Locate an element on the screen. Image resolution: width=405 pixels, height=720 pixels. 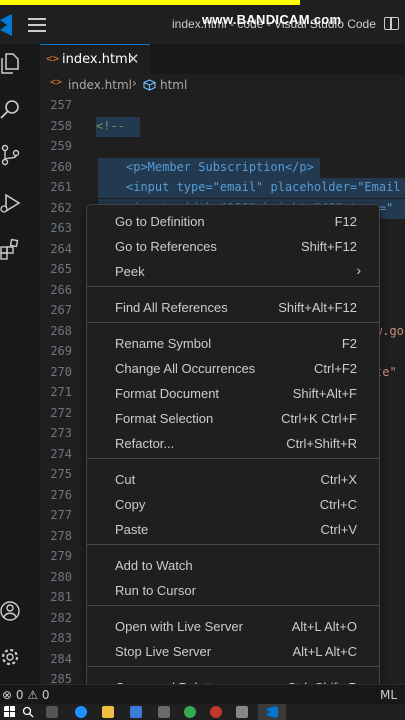
menu-item-shortcut: Ctrl+K Ctrl+F is located at coordinates (319, 418).